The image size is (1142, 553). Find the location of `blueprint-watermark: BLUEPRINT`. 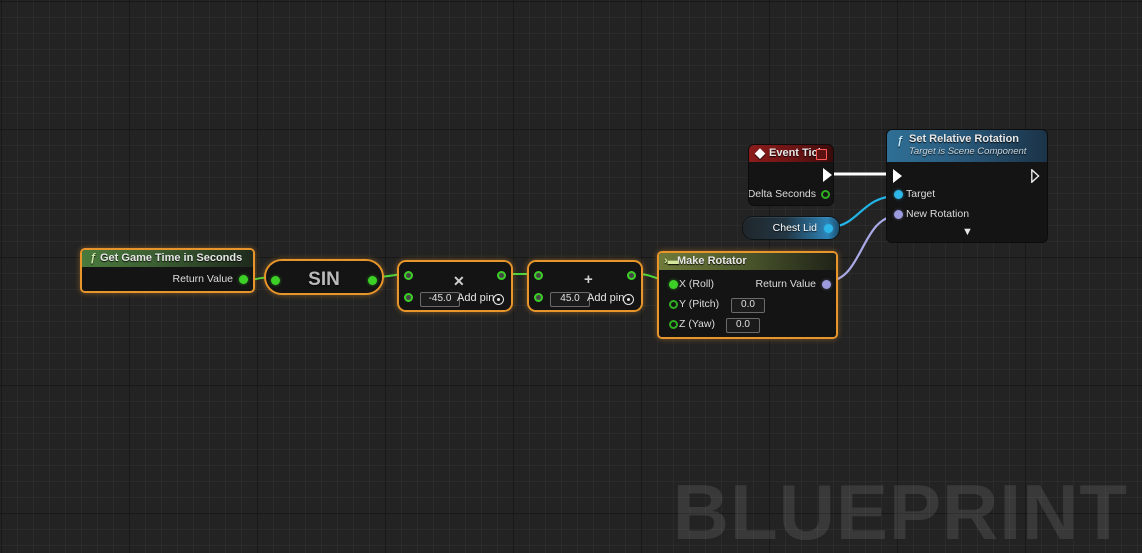

blueprint-watermark: BLUEPRINT is located at coordinates (900, 510).